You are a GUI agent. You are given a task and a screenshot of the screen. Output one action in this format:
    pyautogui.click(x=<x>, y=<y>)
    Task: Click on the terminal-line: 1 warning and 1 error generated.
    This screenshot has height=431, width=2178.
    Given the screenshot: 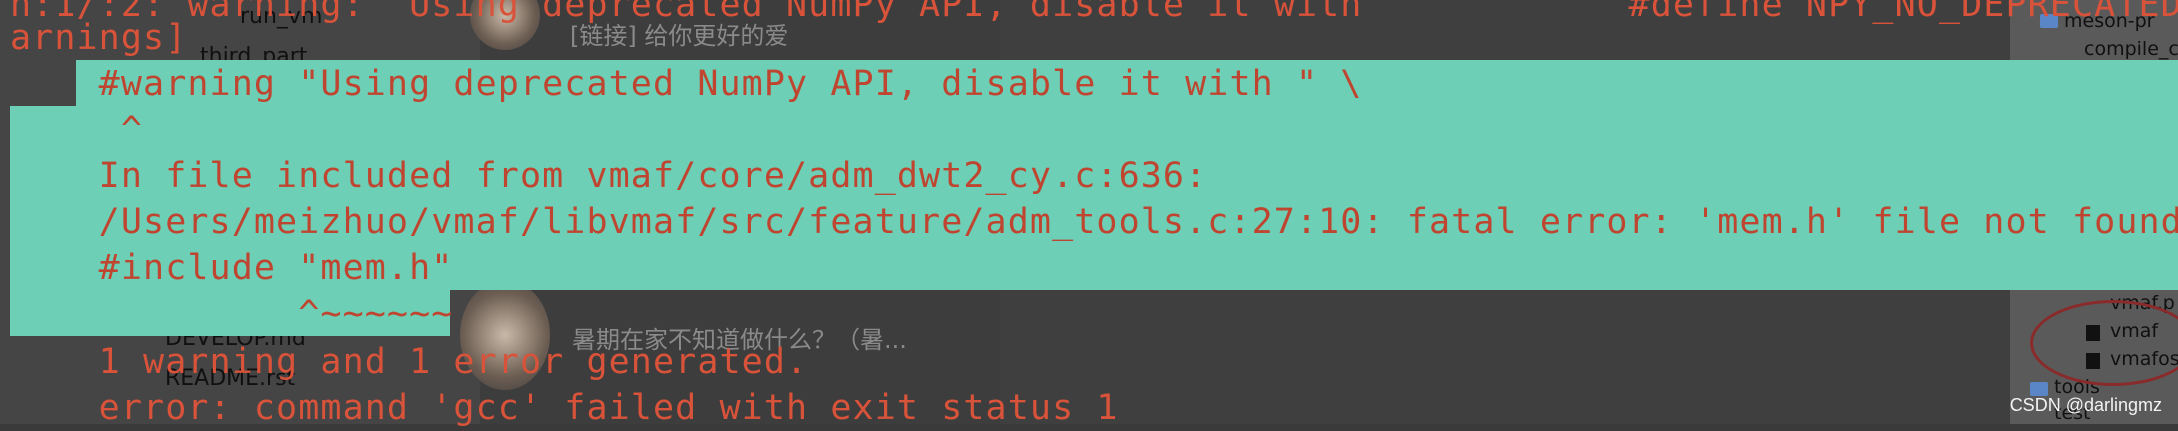 What is the action you would take?
    pyautogui.click(x=409, y=362)
    